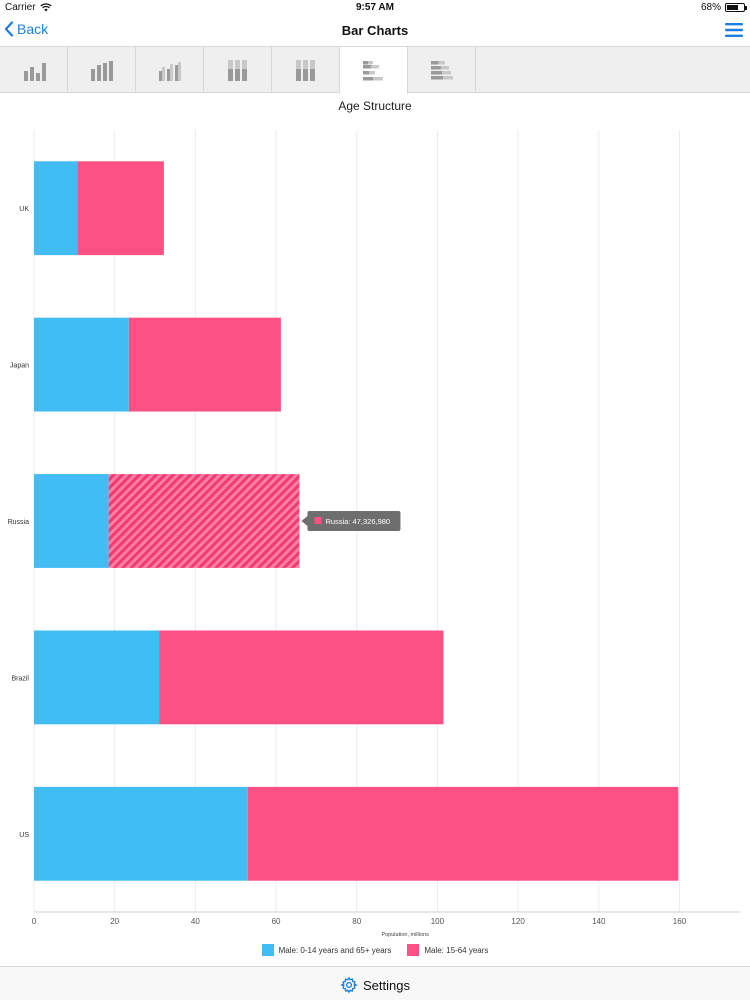 This screenshot has height=1000, width=750. What do you see at coordinates (710, 7) in the screenshot?
I see `battery-percent: 68%` at bounding box center [710, 7].